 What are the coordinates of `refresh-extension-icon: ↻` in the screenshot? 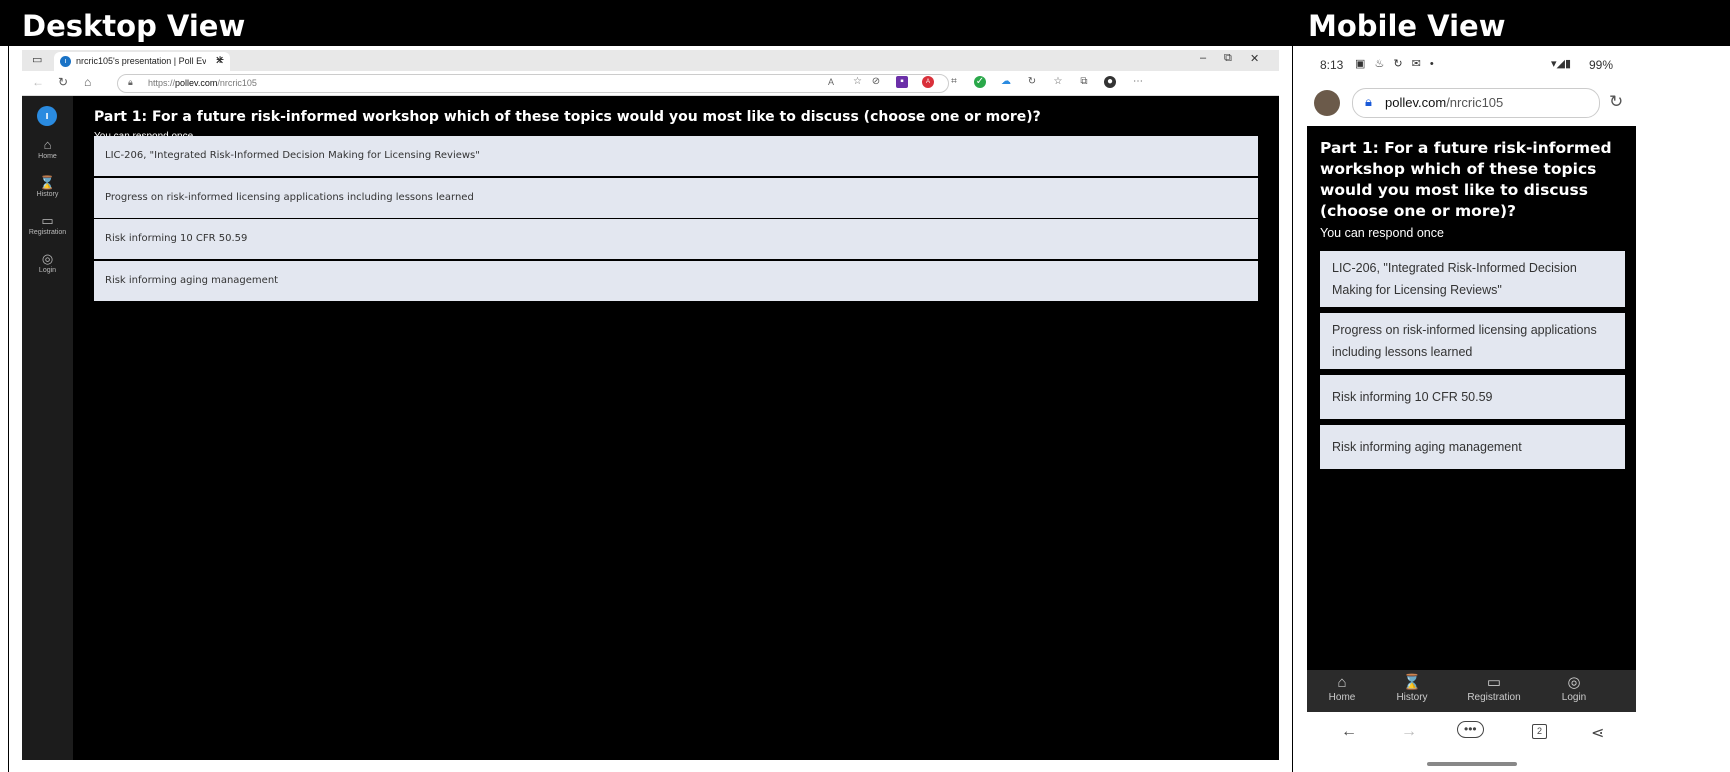 It's located at (1032, 82).